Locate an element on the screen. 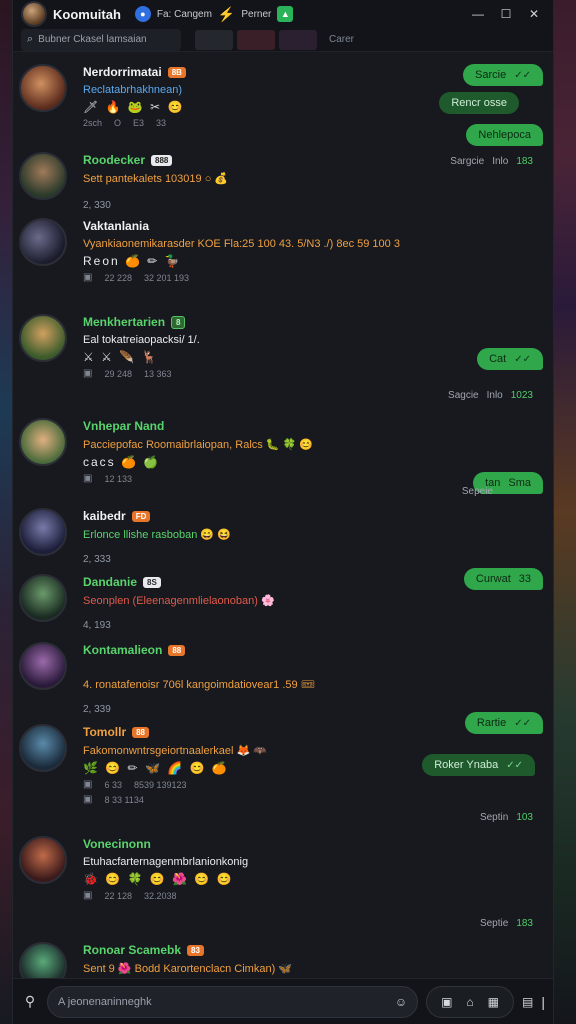 This screenshot has width=576, height=1024. emoji-row: 🌿 😊 ✏ 🦋 🌈 😊 🍊 is located at coordinates (156, 768).